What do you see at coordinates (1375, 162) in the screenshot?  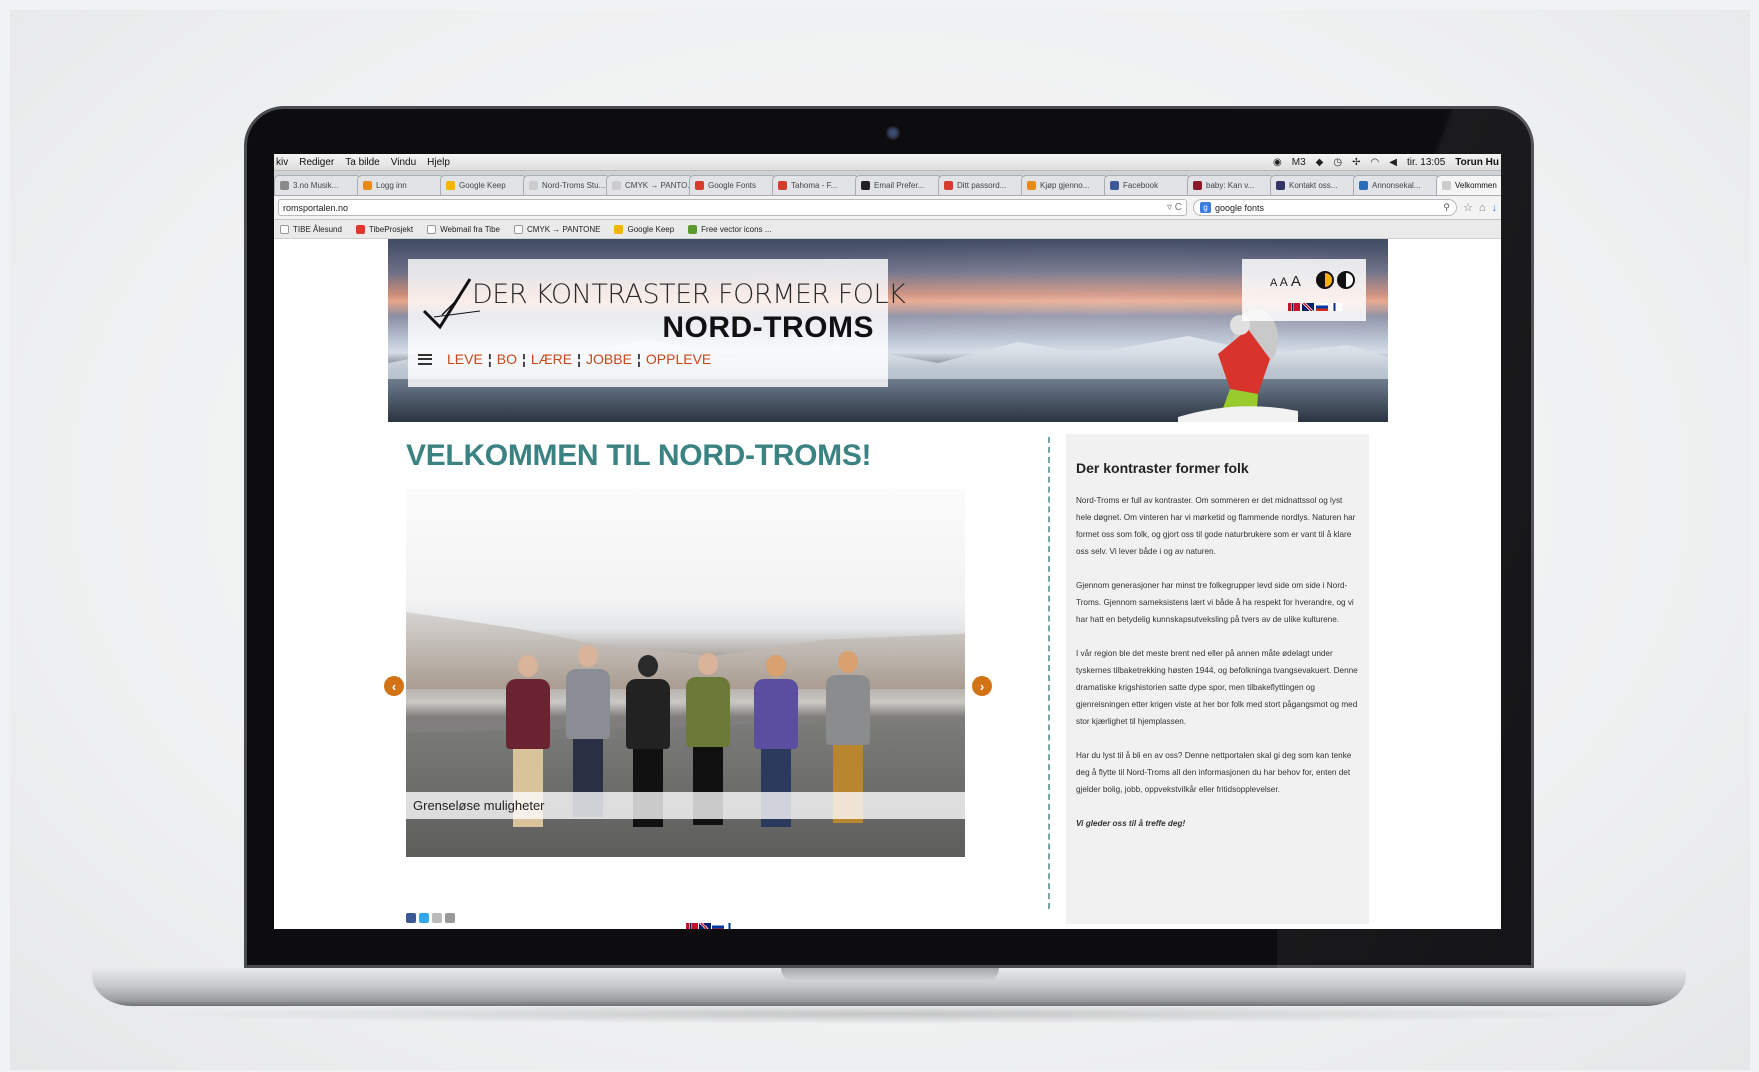 I see `wifi-icon: ◠` at bounding box center [1375, 162].